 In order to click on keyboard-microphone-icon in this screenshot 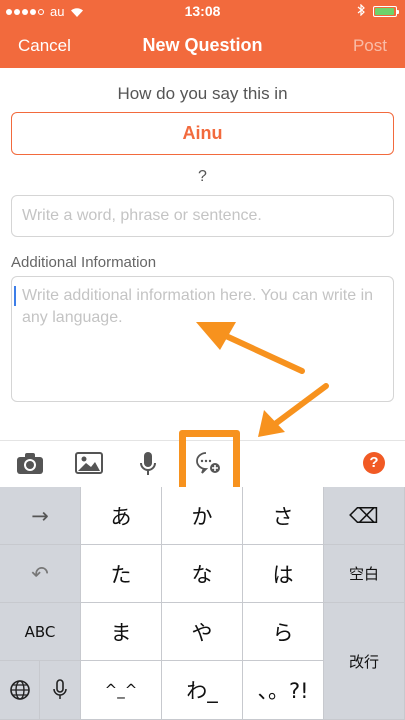, I will do `click(60, 689)`.